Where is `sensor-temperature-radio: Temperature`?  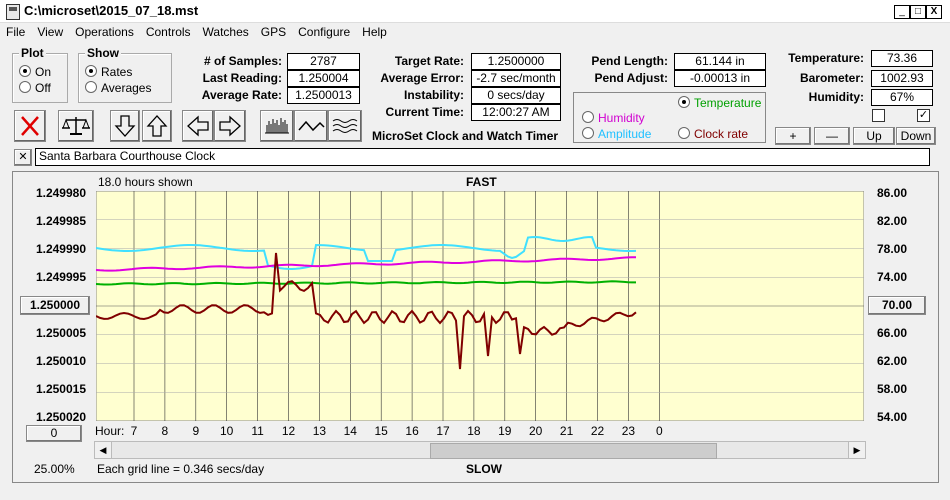 sensor-temperature-radio: Temperature is located at coordinates (719, 103).